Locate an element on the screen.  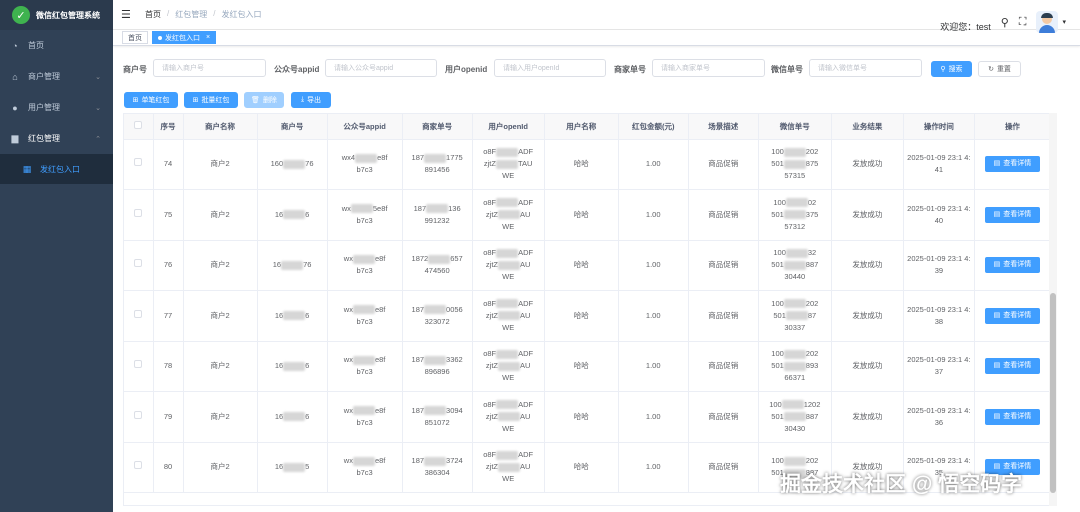
close-icon: × is located at coordinates (208, 37).